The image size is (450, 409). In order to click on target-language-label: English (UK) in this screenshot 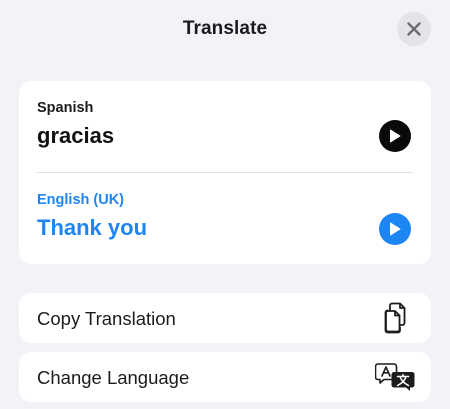, I will do `click(80, 200)`.